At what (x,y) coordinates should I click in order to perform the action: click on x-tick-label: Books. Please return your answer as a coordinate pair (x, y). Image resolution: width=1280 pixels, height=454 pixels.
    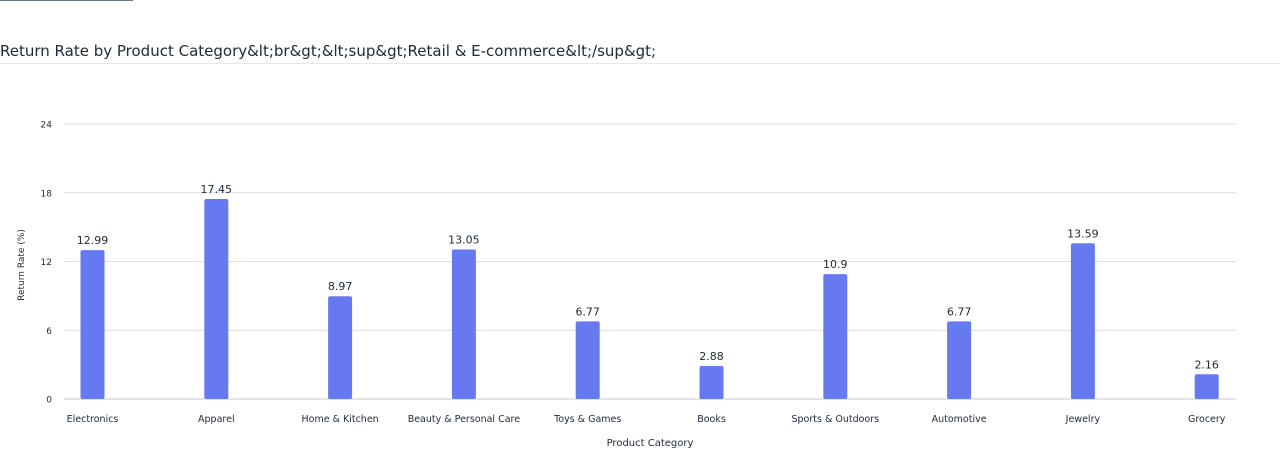
    Looking at the image, I should click on (711, 419).